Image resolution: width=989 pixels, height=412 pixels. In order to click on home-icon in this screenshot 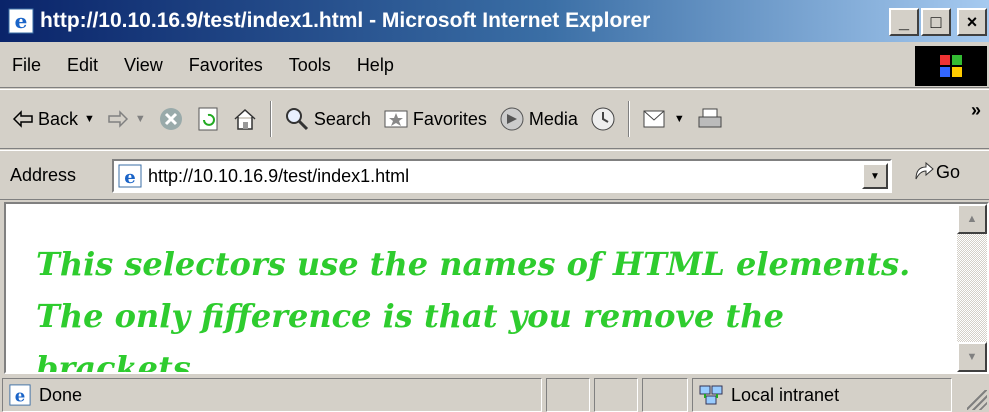, I will do `click(245, 119)`.